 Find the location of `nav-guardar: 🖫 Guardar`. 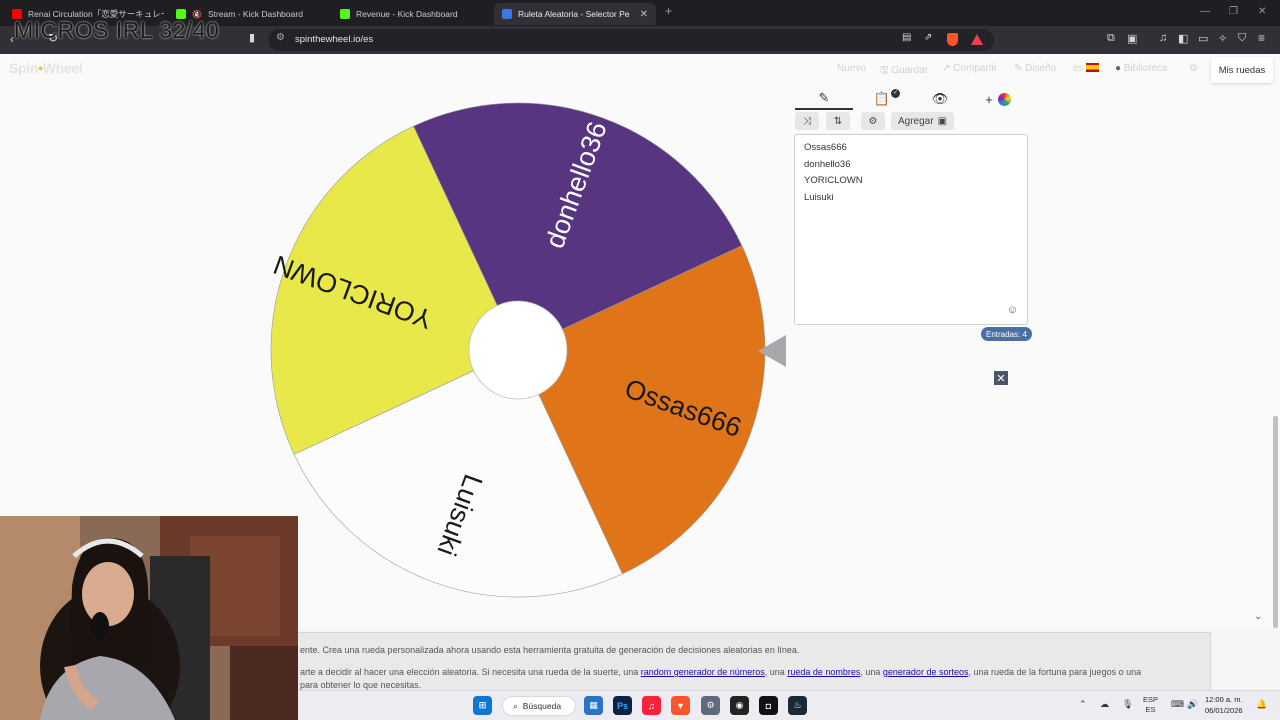

nav-guardar: 🖫 Guardar is located at coordinates (904, 71).